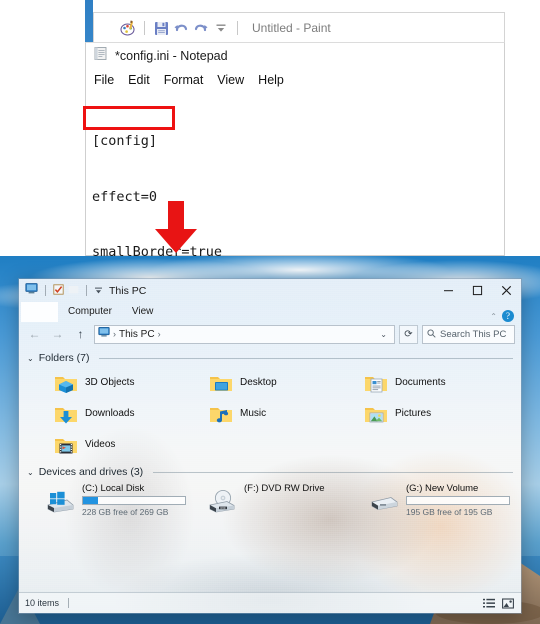 The width and height of the screenshot is (540, 624). I want to click on undo-icon, so click(181, 28).